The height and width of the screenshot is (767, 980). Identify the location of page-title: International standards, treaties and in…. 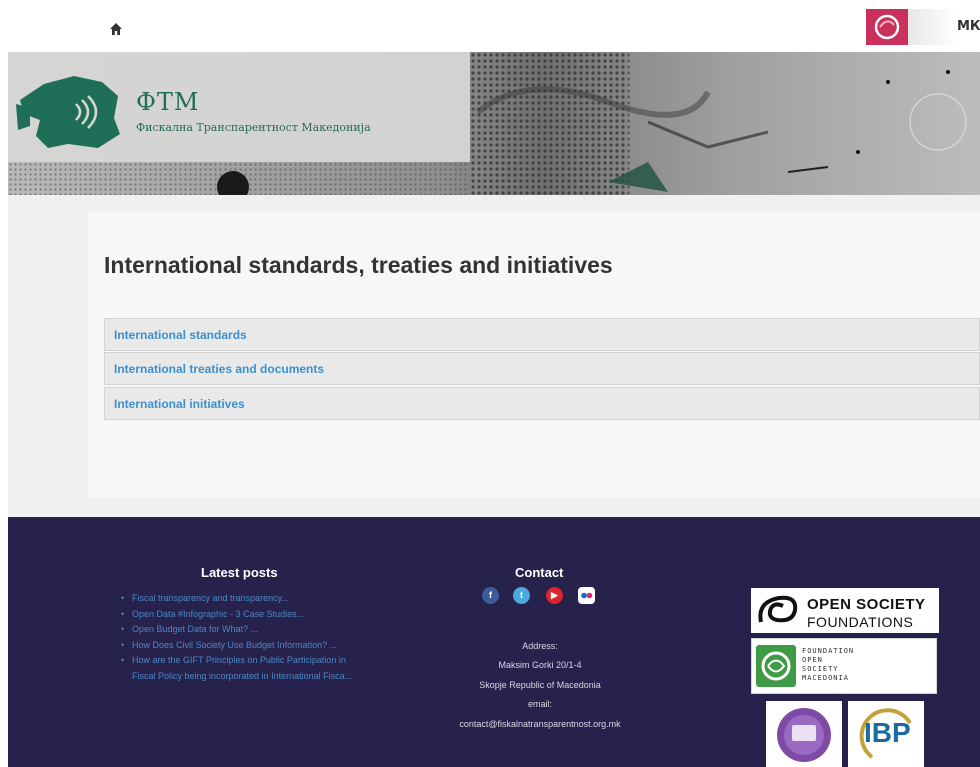
(358, 265).